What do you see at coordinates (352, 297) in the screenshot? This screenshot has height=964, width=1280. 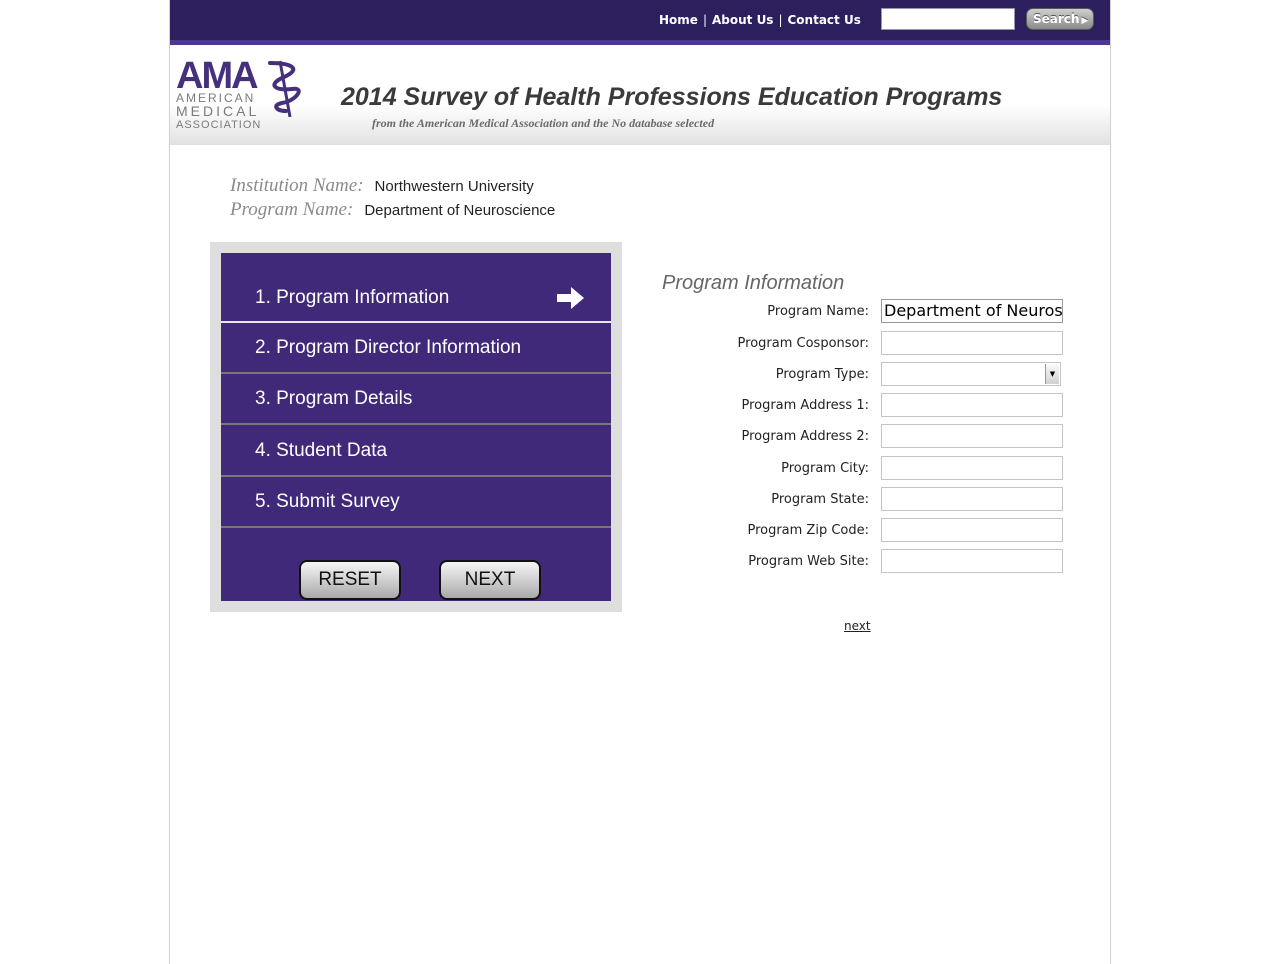 I see `step-label: 1. Program Information` at bounding box center [352, 297].